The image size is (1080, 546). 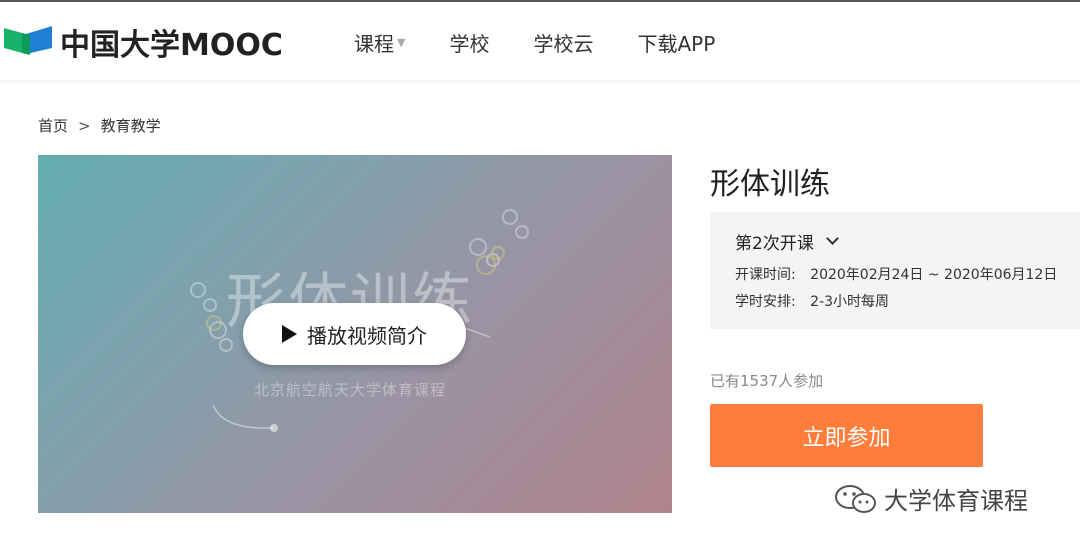 I want to click on join-course-button: 立即参加, so click(x=846, y=435).